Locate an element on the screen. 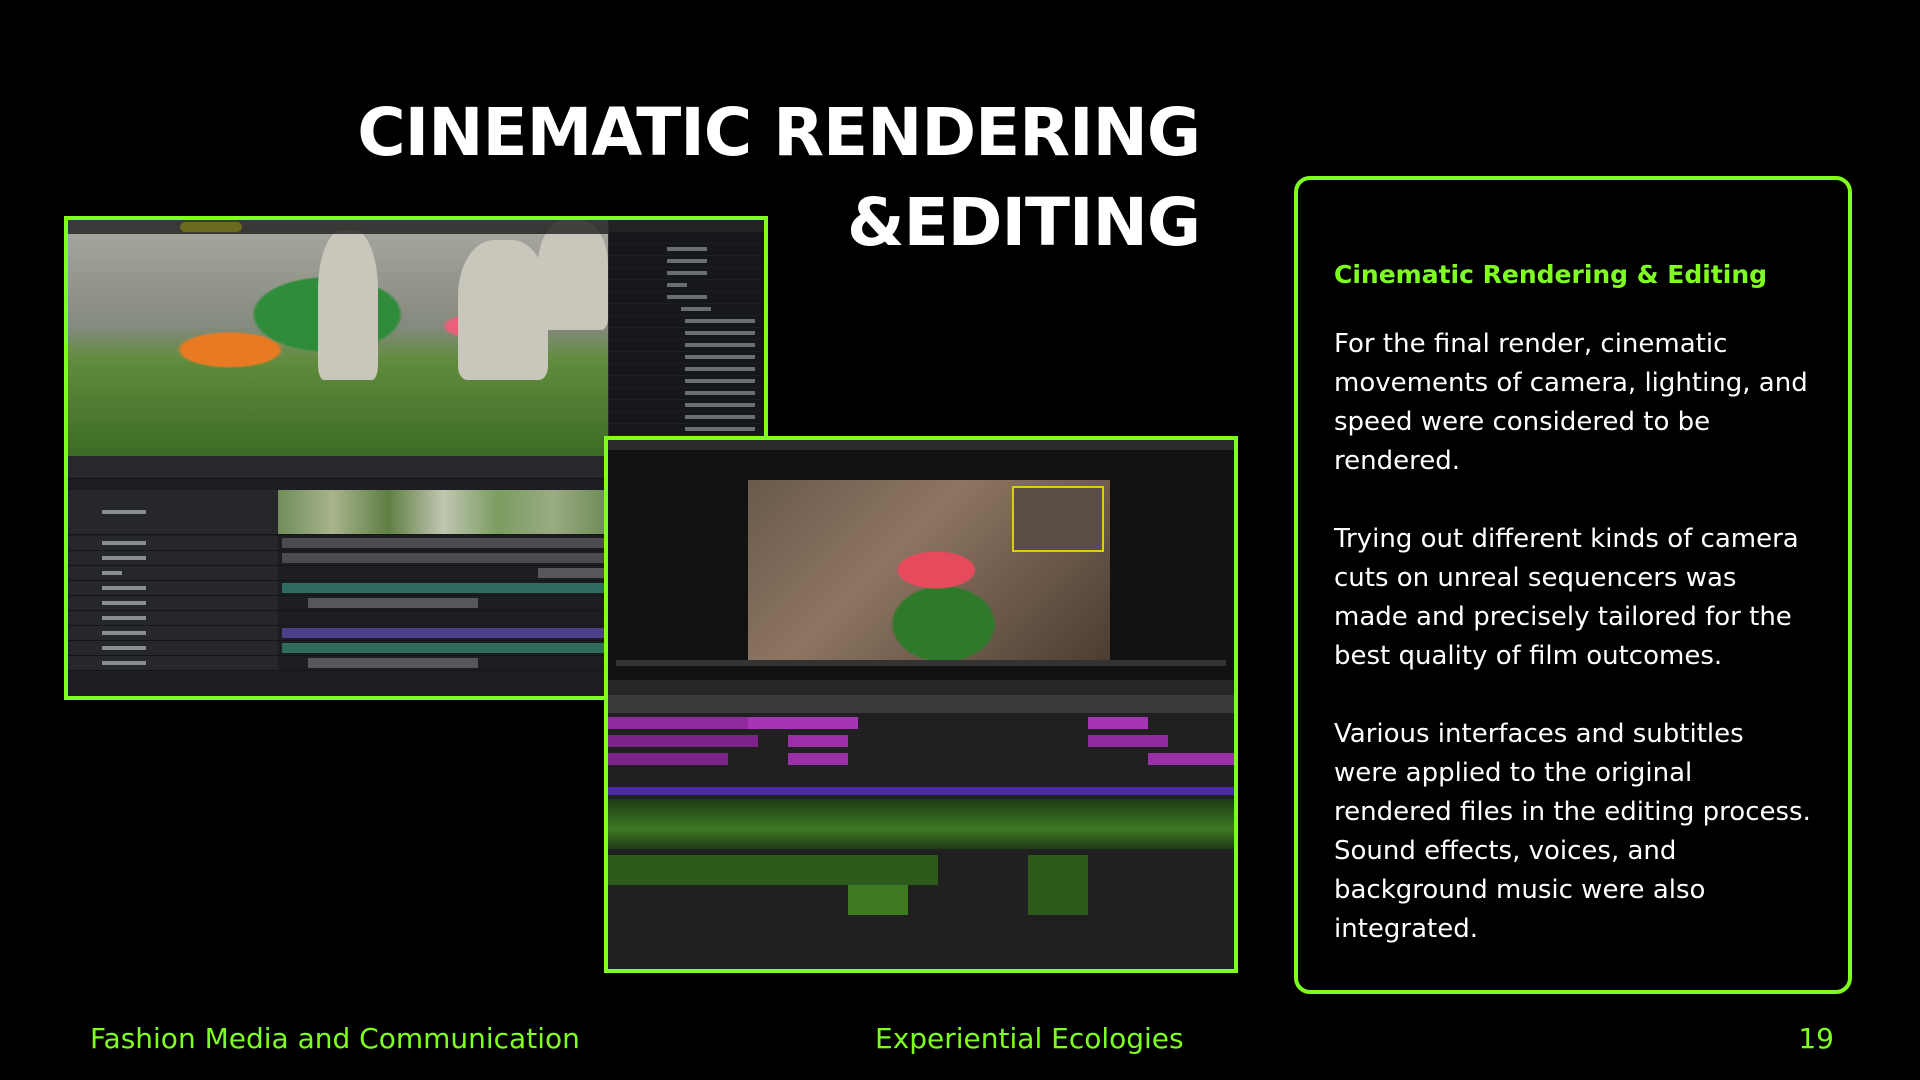  page-number: 19 is located at coordinates (1816, 1038).